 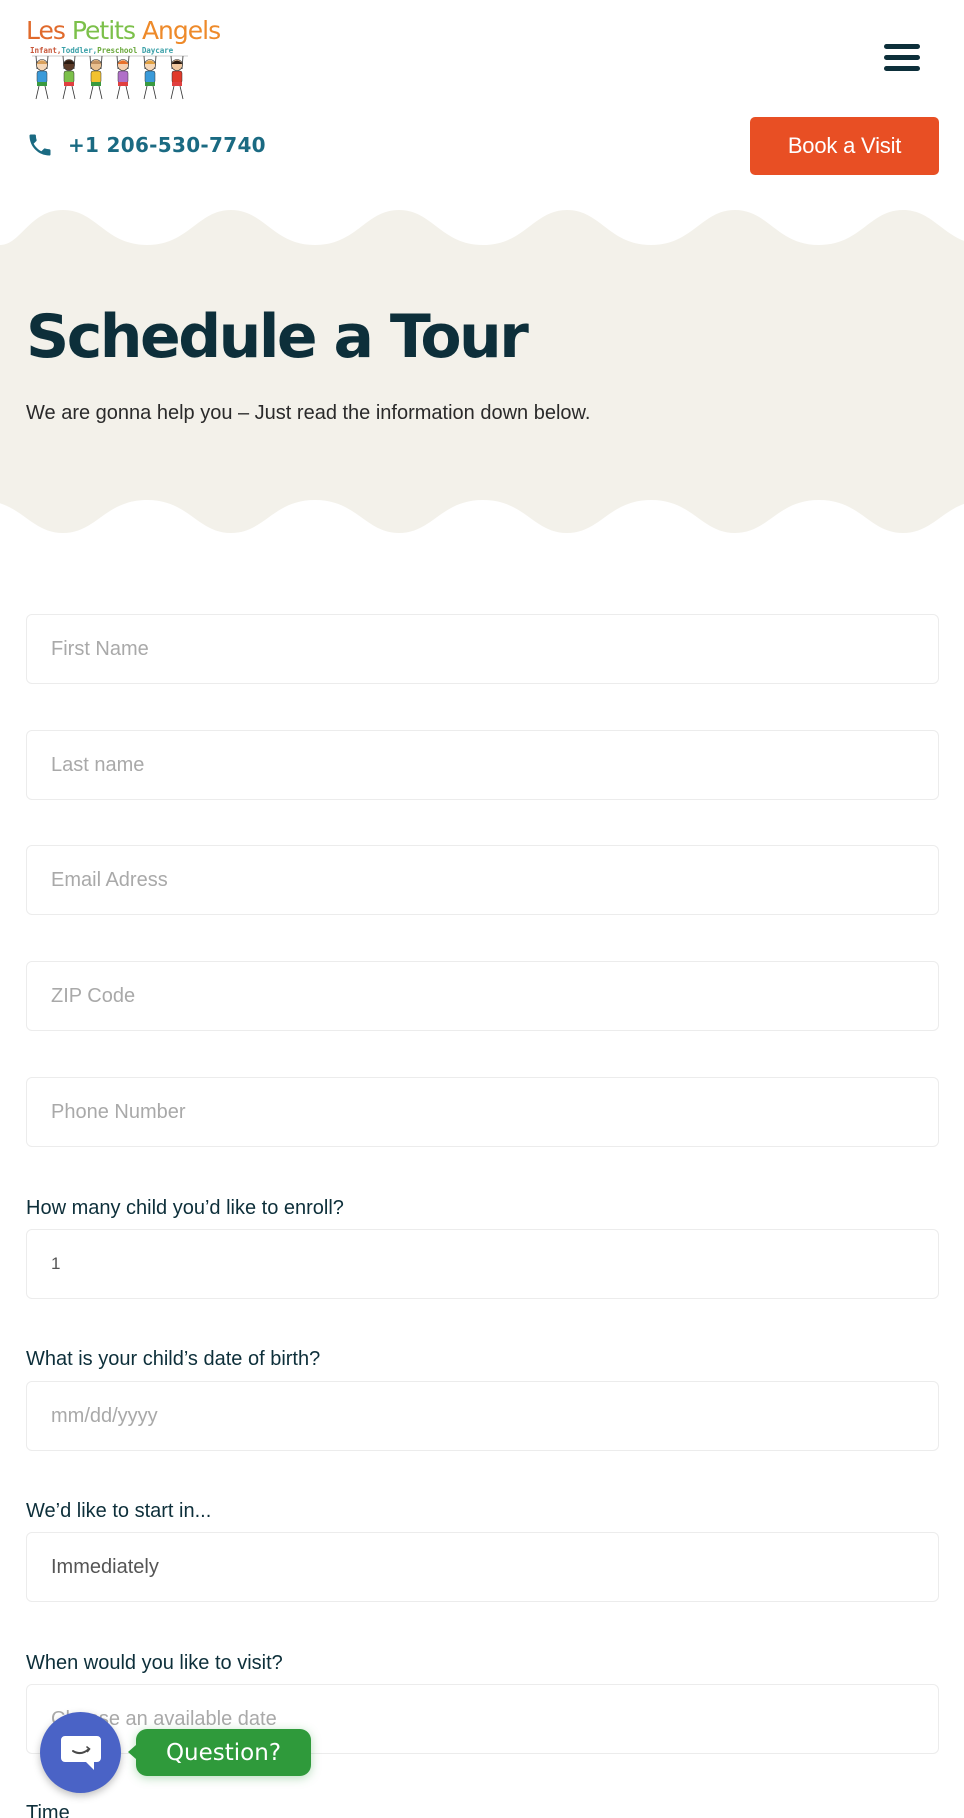 I want to click on chat-button, so click(x=80, y=1752).